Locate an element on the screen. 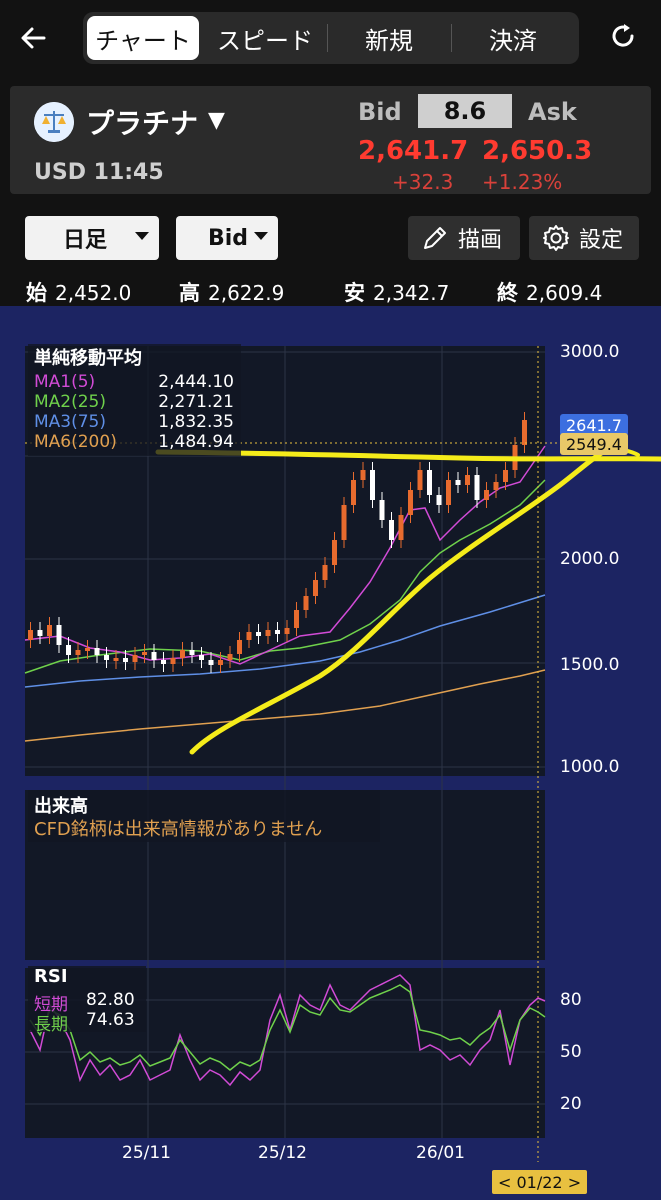 The image size is (661, 1200). price-axis-label: 3000.0 is located at coordinates (590, 352).